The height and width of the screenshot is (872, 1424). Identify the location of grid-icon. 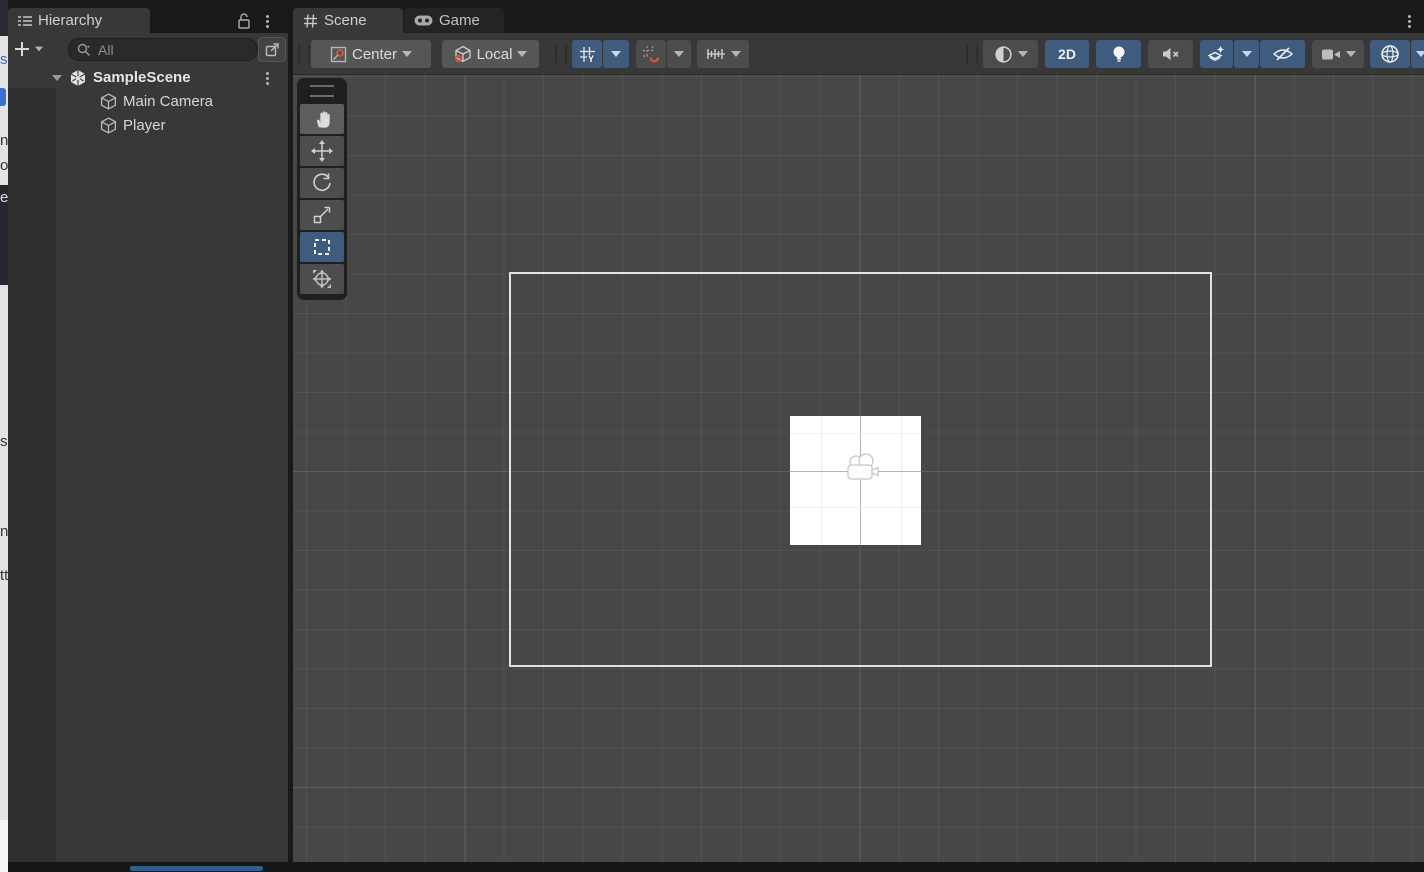
(310, 20).